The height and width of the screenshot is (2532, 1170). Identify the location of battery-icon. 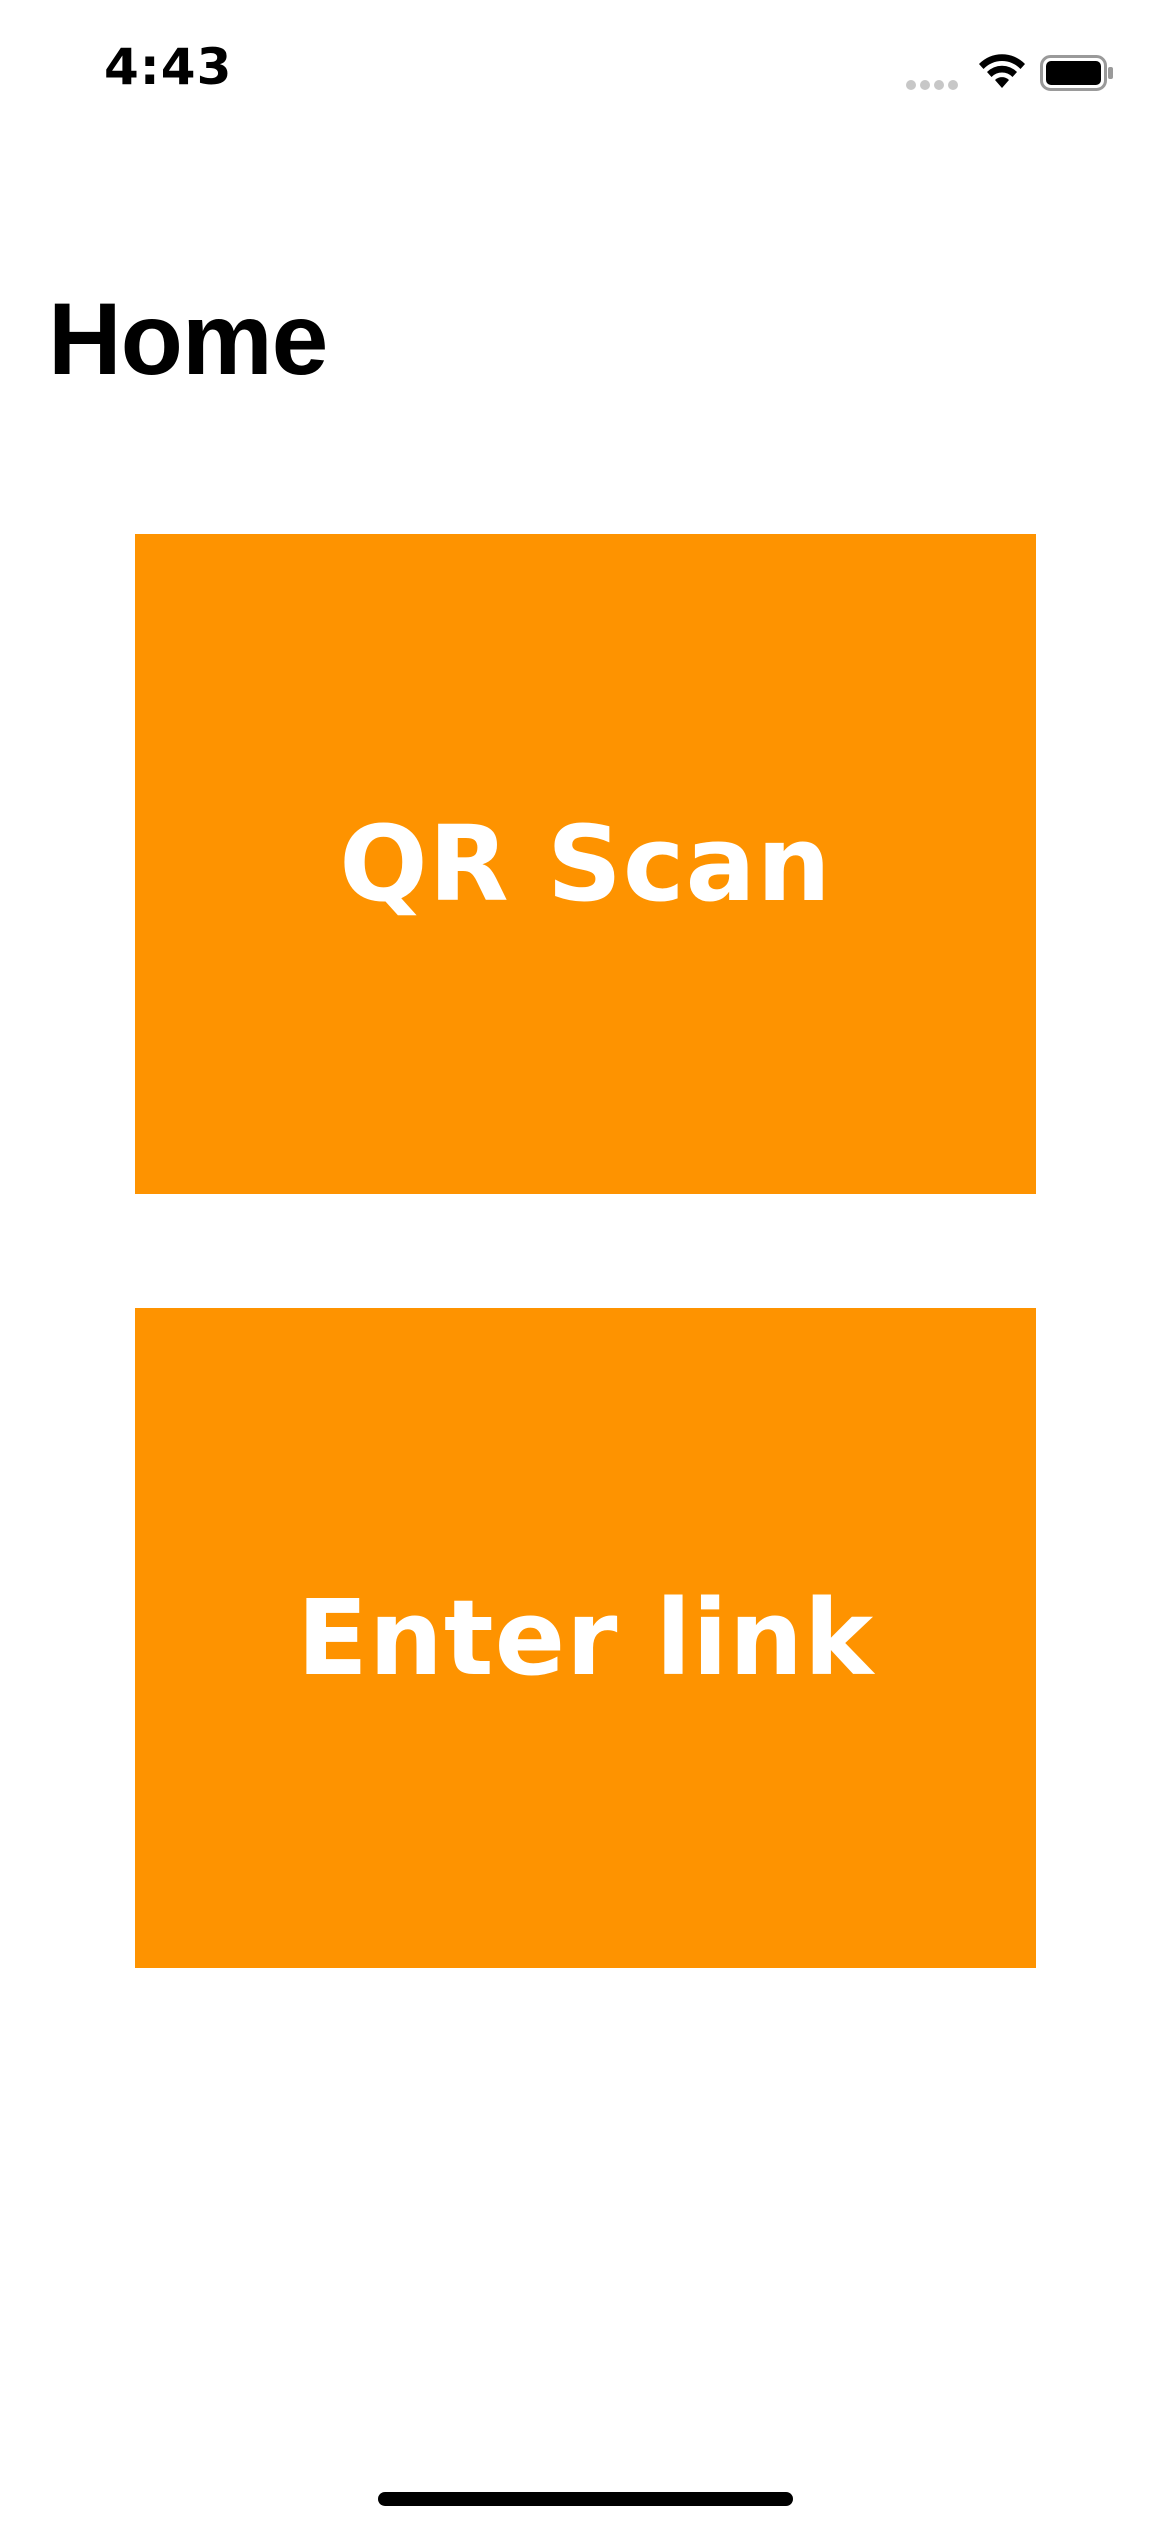
(1076, 73).